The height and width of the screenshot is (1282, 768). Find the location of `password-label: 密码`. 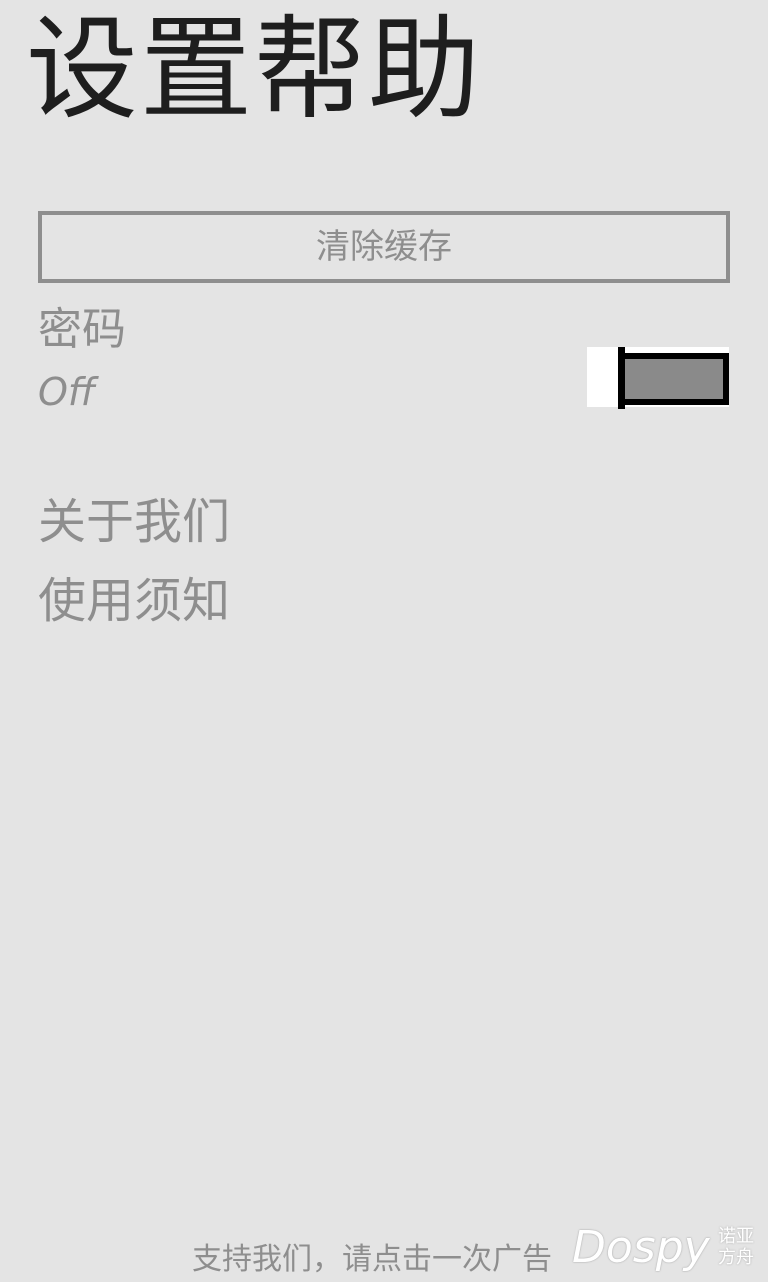

password-label: 密码 is located at coordinates (82, 329).